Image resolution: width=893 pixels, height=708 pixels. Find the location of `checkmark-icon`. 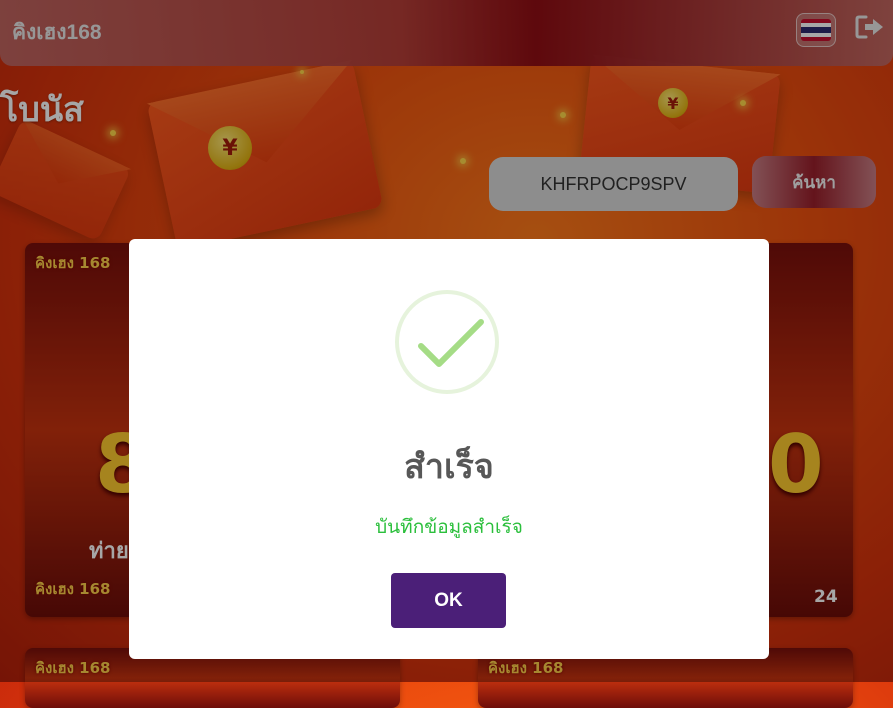

checkmark-icon is located at coordinates (451, 343).